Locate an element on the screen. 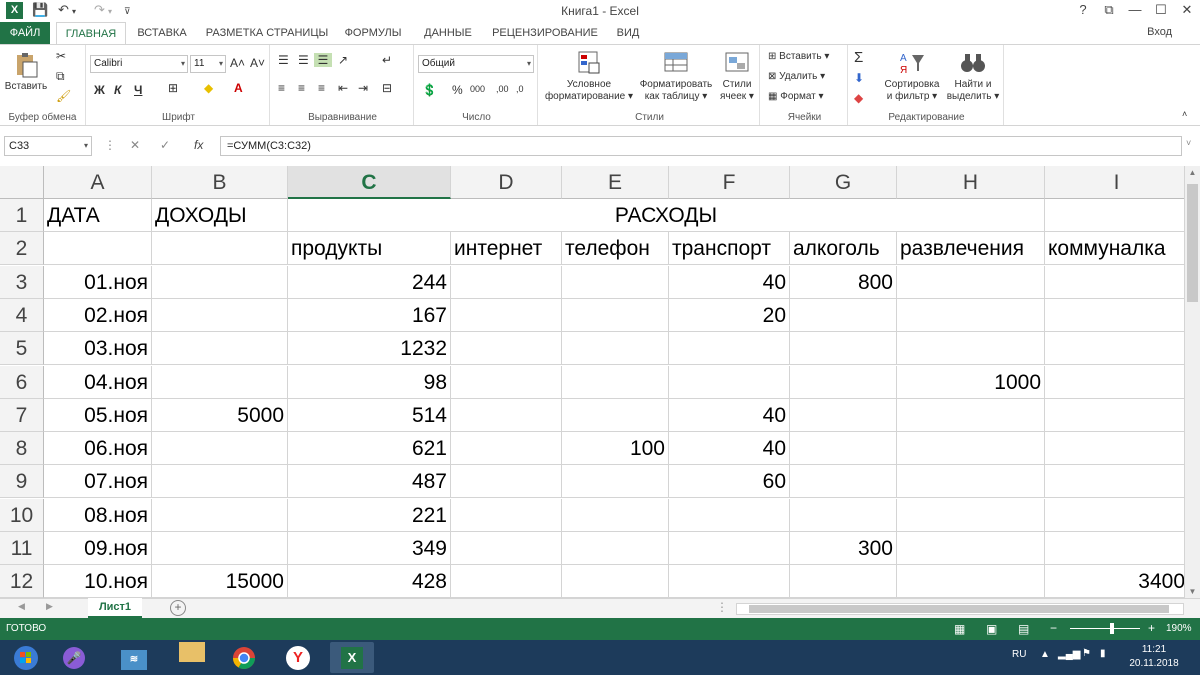 The height and width of the screenshot is (675, 1200). row-header-7: 7 is located at coordinates (22, 415).